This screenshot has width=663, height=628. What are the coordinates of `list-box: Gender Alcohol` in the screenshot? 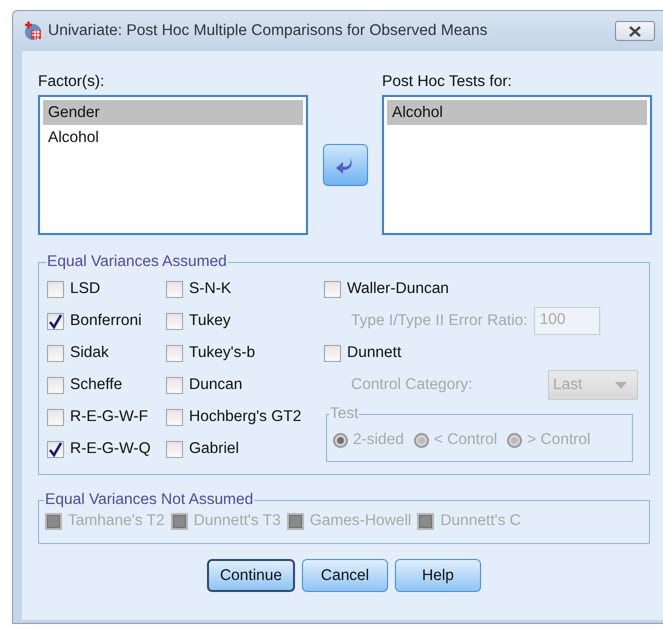 It's located at (173, 165).